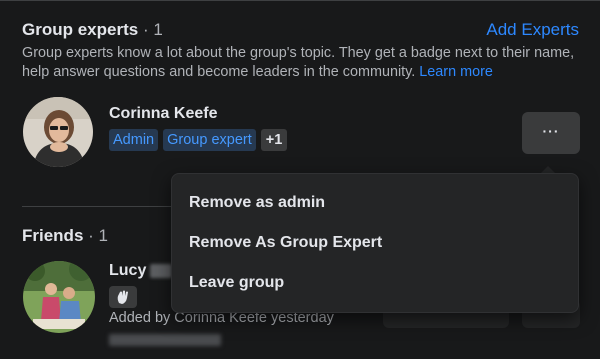 The width and height of the screenshot is (600, 359). What do you see at coordinates (98, 235) in the screenshot?
I see `friends-count: · 1` at bounding box center [98, 235].